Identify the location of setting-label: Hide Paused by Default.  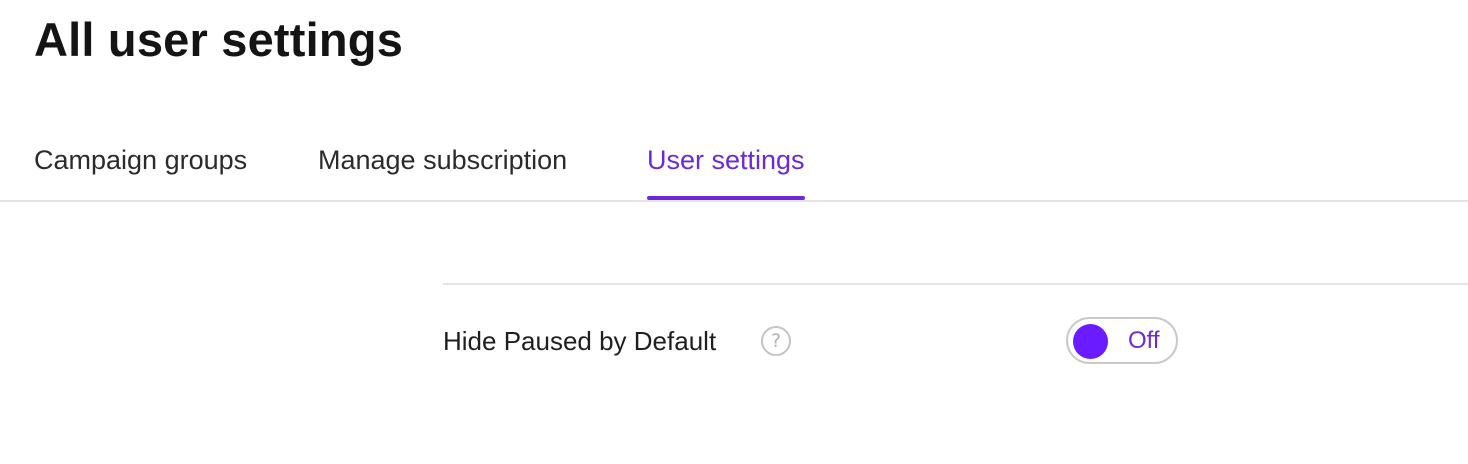
(580, 341).